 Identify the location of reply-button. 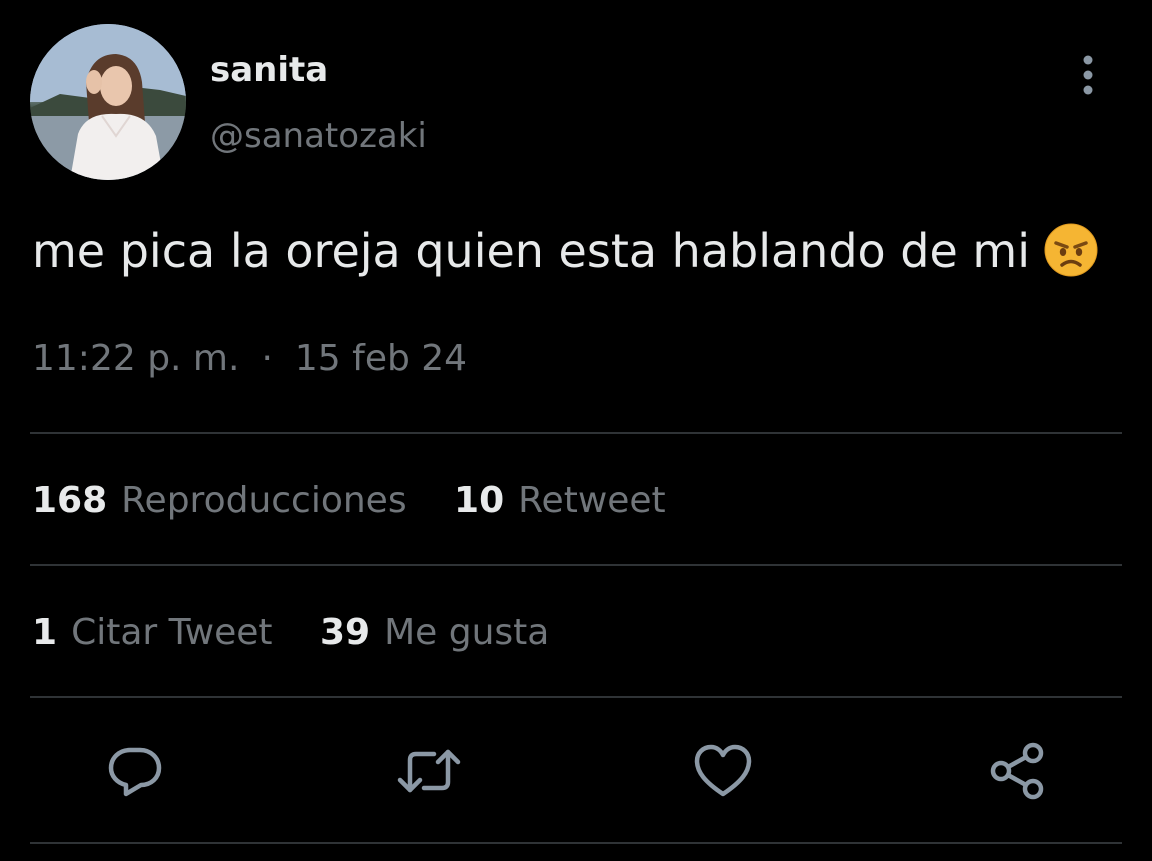
(135, 771).